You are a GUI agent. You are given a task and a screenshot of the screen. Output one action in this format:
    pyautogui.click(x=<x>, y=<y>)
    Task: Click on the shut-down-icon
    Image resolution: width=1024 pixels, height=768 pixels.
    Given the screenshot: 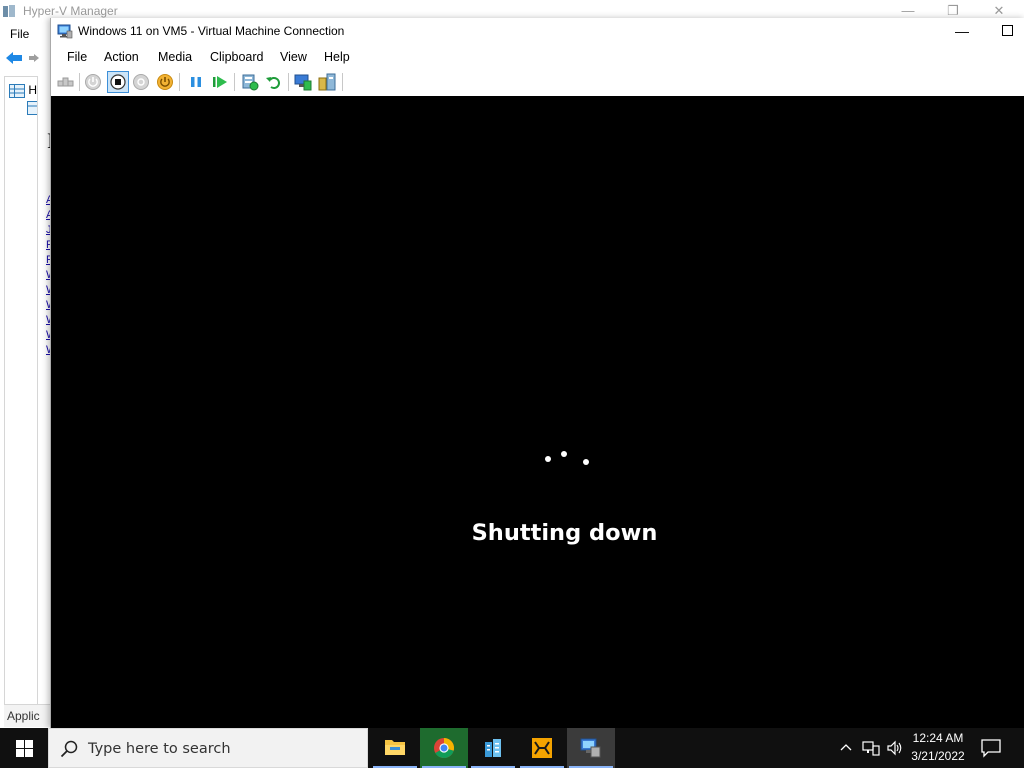 What is the action you would take?
    pyautogui.click(x=141, y=82)
    